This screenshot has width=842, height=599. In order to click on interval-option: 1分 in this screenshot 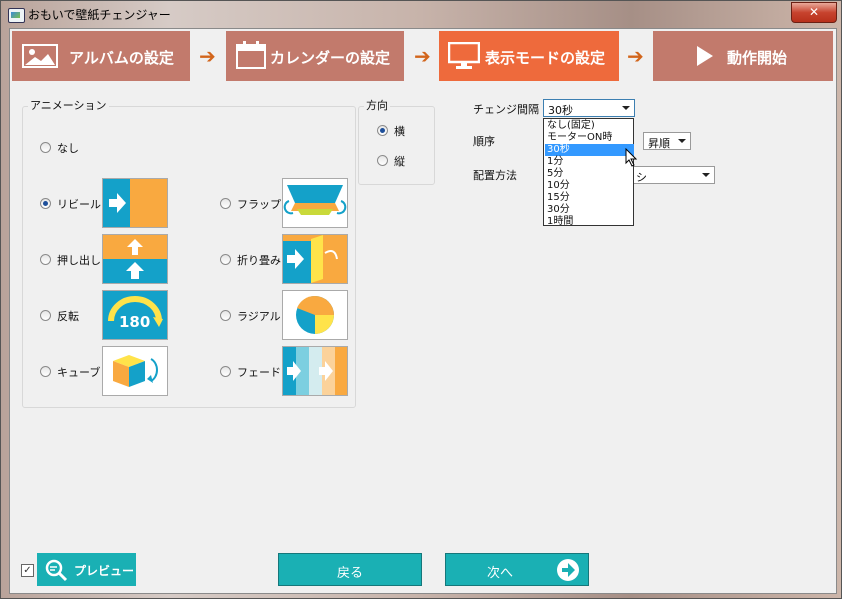, I will do `click(589, 162)`.